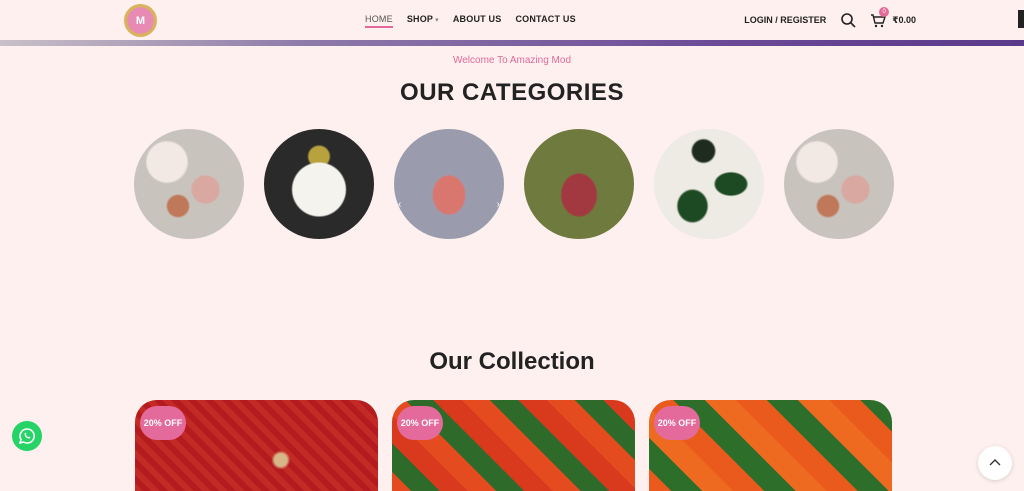 The height and width of the screenshot is (491, 1024). Describe the element at coordinates (995, 463) in the screenshot. I see `chevron-up-icon` at that location.